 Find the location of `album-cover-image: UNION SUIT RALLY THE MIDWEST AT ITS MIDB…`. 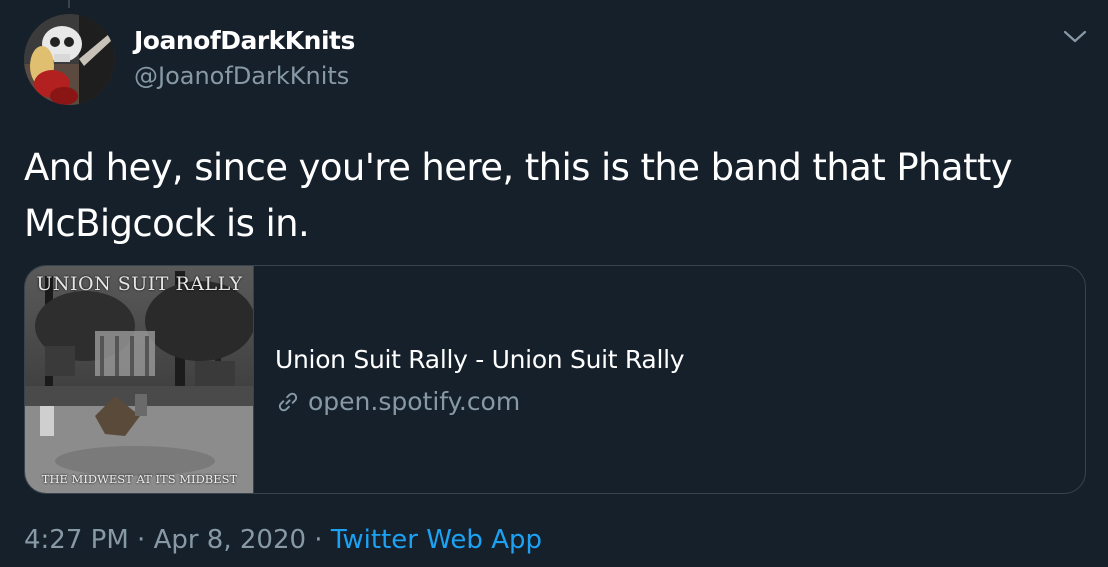

album-cover-image: UNION SUIT RALLY THE MIDWEST AT ITS MIDB… is located at coordinates (139, 379).